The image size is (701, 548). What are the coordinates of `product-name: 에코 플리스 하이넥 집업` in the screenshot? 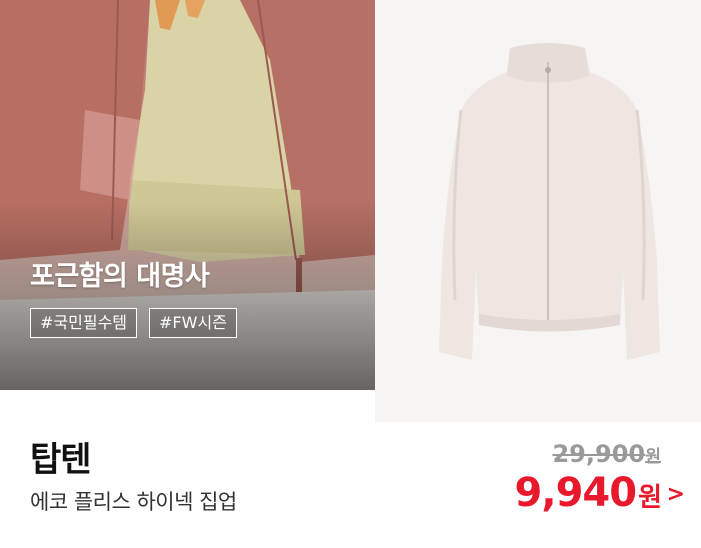 It's located at (133, 501).